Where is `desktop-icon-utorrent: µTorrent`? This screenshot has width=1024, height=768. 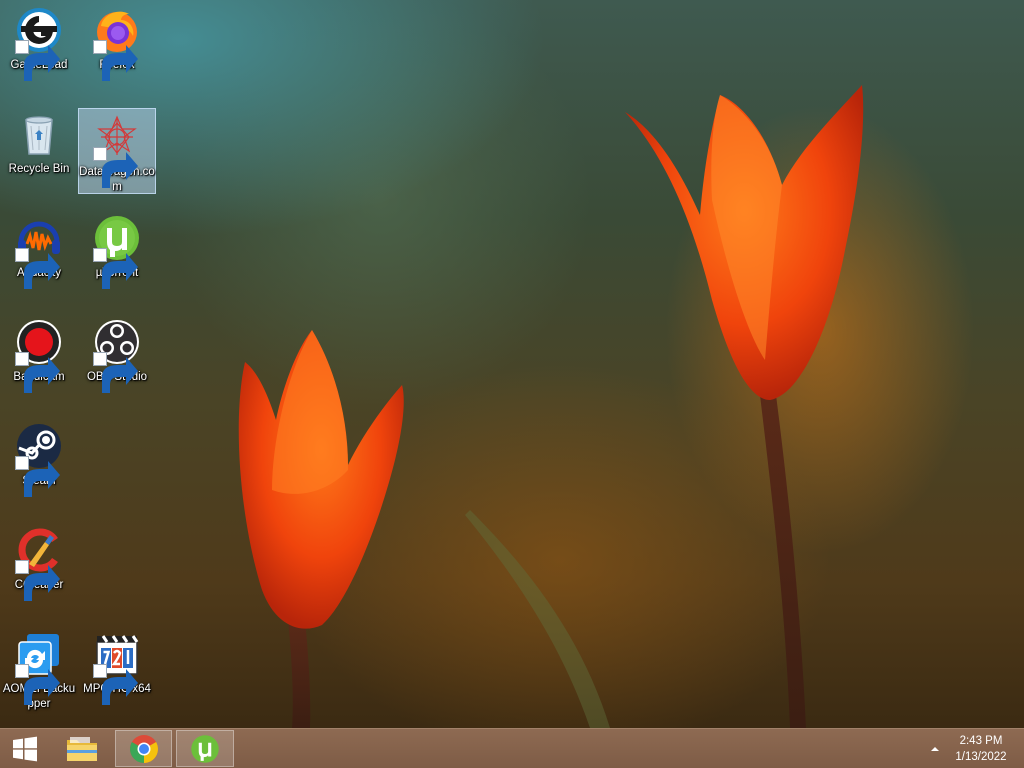
desktop-icon-utorrent: µTorrent is located at coordinates (117, 253).